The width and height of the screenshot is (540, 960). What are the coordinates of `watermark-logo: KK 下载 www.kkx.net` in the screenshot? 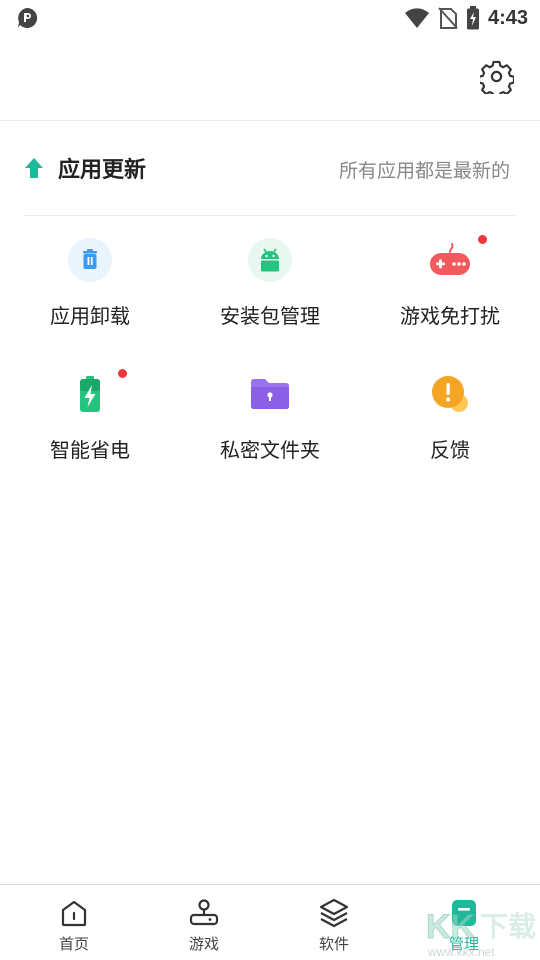 It's located at (481, 934).